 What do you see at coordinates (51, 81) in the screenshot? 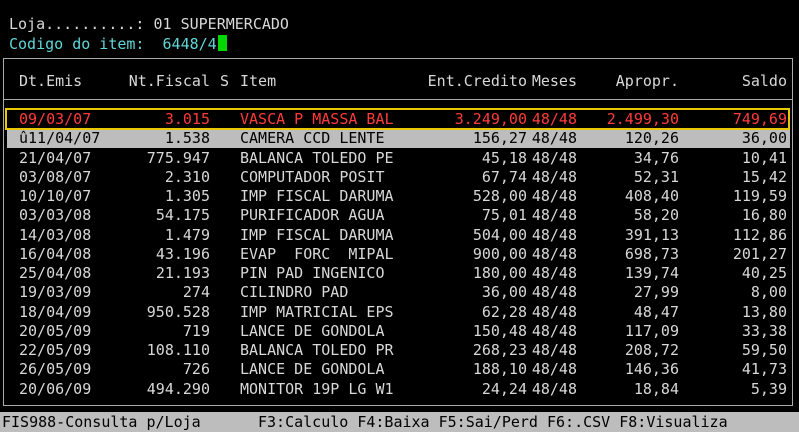
I see `col-header-date: Dt.Emis` at bounding box center [51, 81].